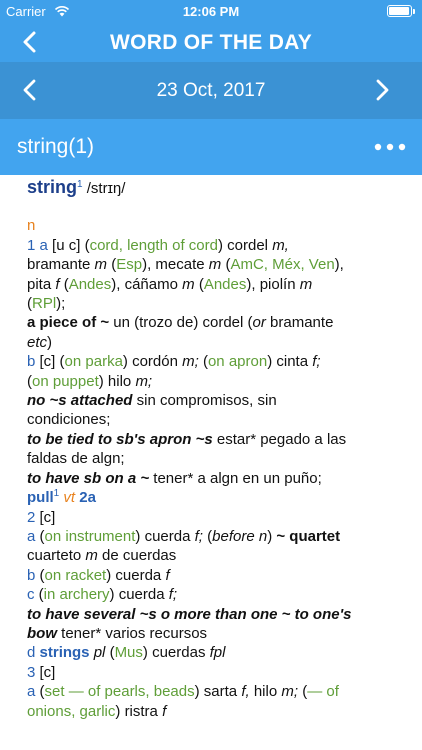 The width and height of the screenshot is (422, 750). Describe the element at coordinates (382, 90) in the screenshot. I see `next-day-chevron-icon` at that location.